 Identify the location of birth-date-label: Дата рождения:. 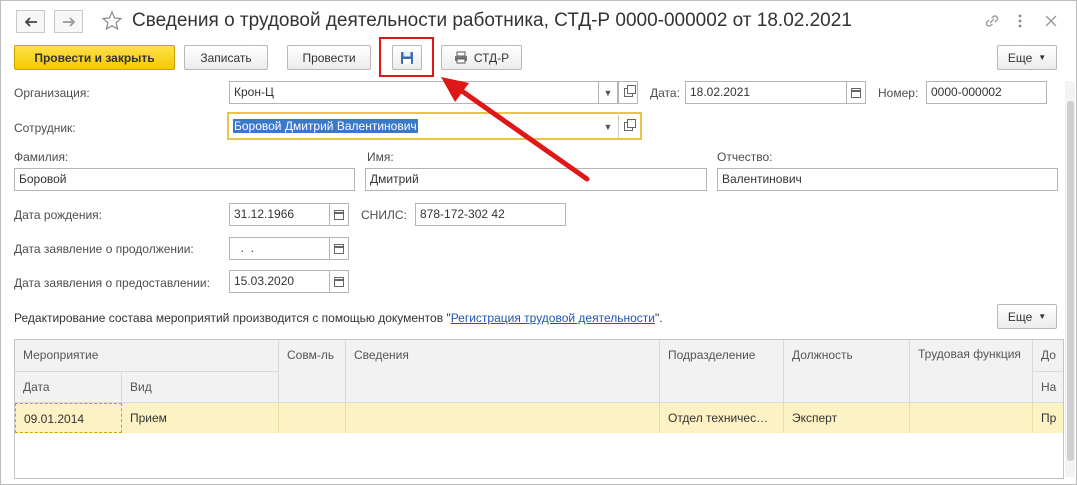
(58, 215).